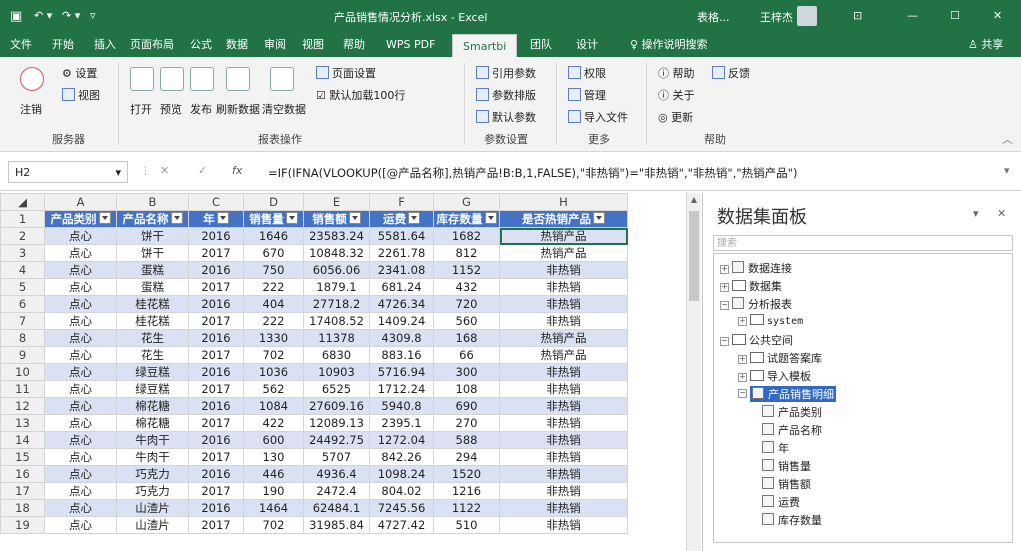  What do you see at coordinates (401, 372) in the screenshot?
I see `table-cell: 5716.94` at bounding box center [401, 372].